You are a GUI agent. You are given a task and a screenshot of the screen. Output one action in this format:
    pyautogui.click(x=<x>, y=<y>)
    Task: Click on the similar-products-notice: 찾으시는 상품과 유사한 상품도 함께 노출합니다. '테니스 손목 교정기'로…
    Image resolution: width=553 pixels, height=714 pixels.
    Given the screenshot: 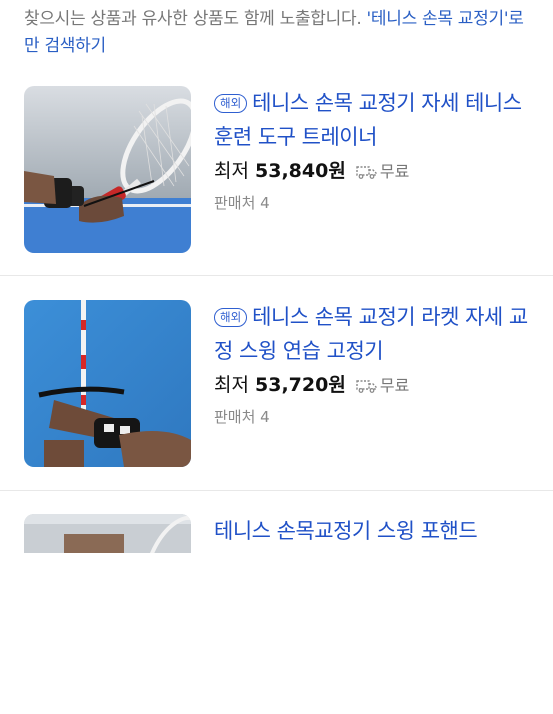 What is the action you would take?
    pyautogui.click(x=279, y=33)
    